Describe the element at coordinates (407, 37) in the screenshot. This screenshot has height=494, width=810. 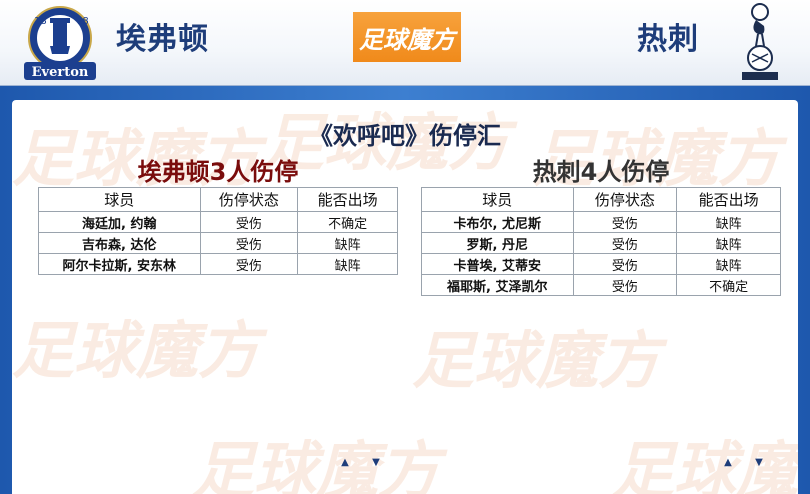
I see `brand-logo: 足球魔方` at that location.